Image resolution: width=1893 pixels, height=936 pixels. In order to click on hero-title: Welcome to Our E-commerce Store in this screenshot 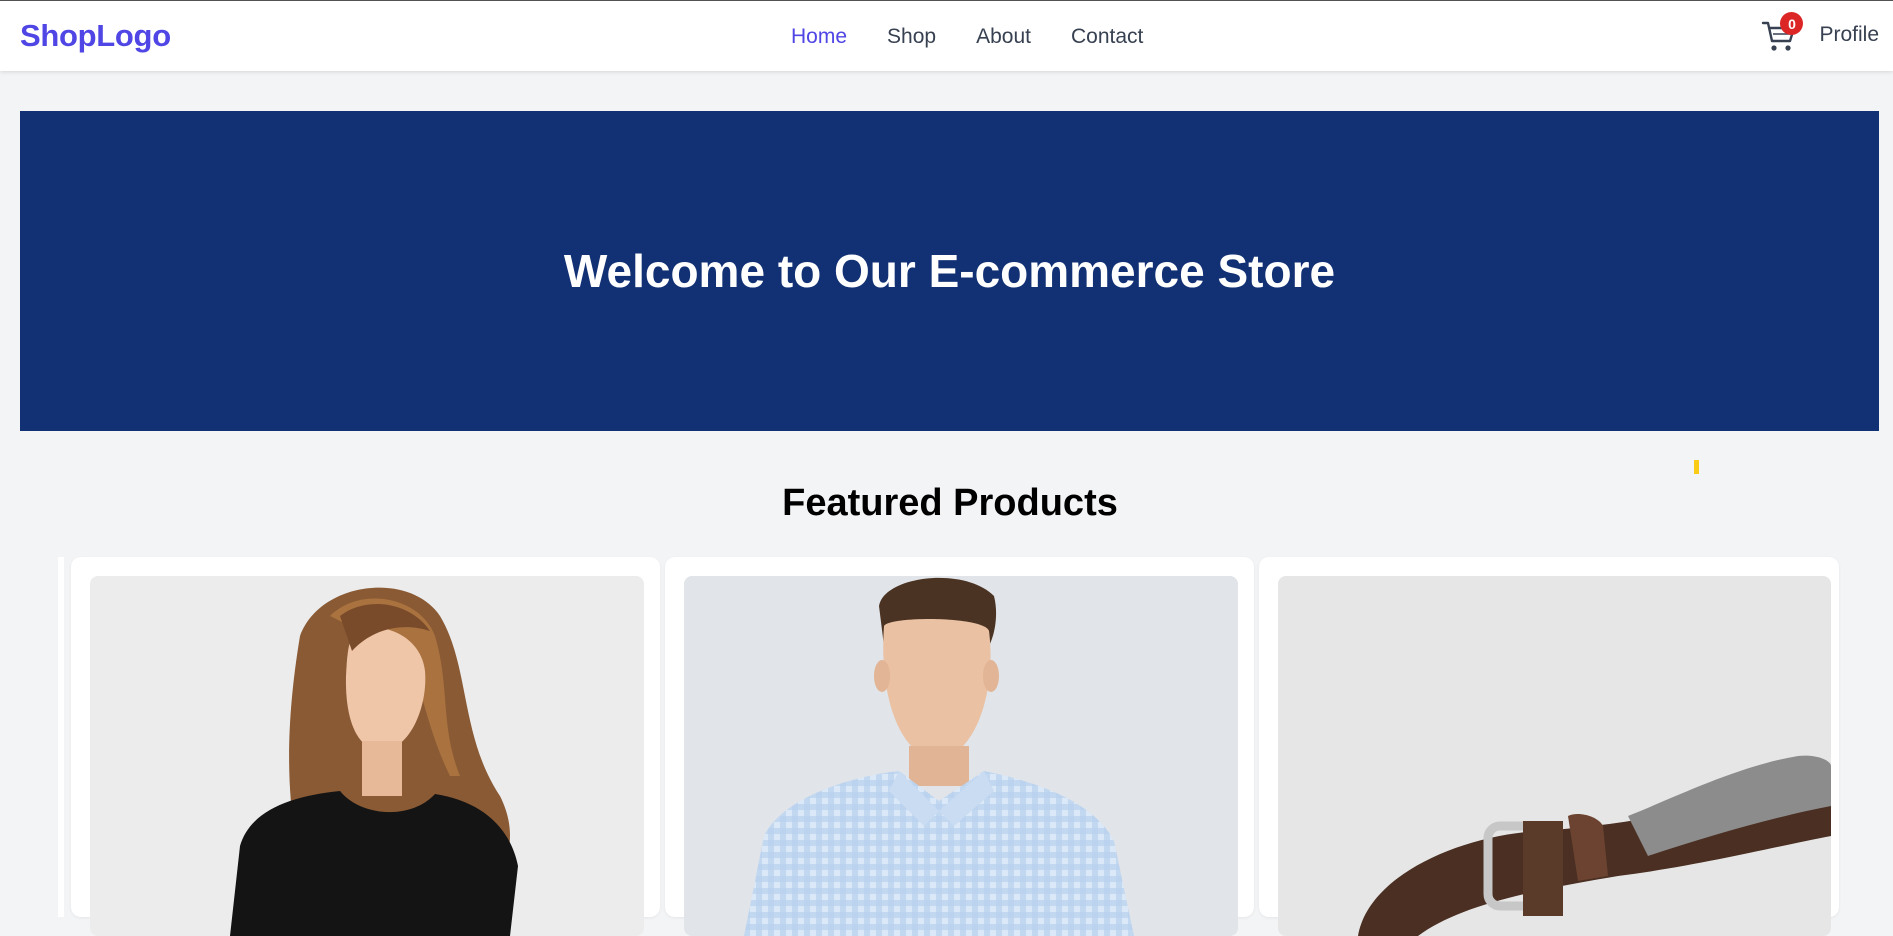, I will do `click(949, 271)`.